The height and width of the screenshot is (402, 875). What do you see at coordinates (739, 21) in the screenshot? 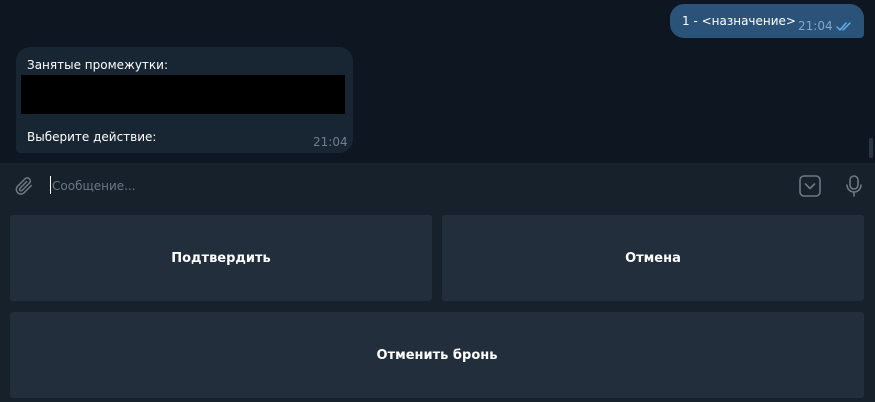
I see `outgoing-message-text: 1 - <назначение>` at bounding box center [739, 21].